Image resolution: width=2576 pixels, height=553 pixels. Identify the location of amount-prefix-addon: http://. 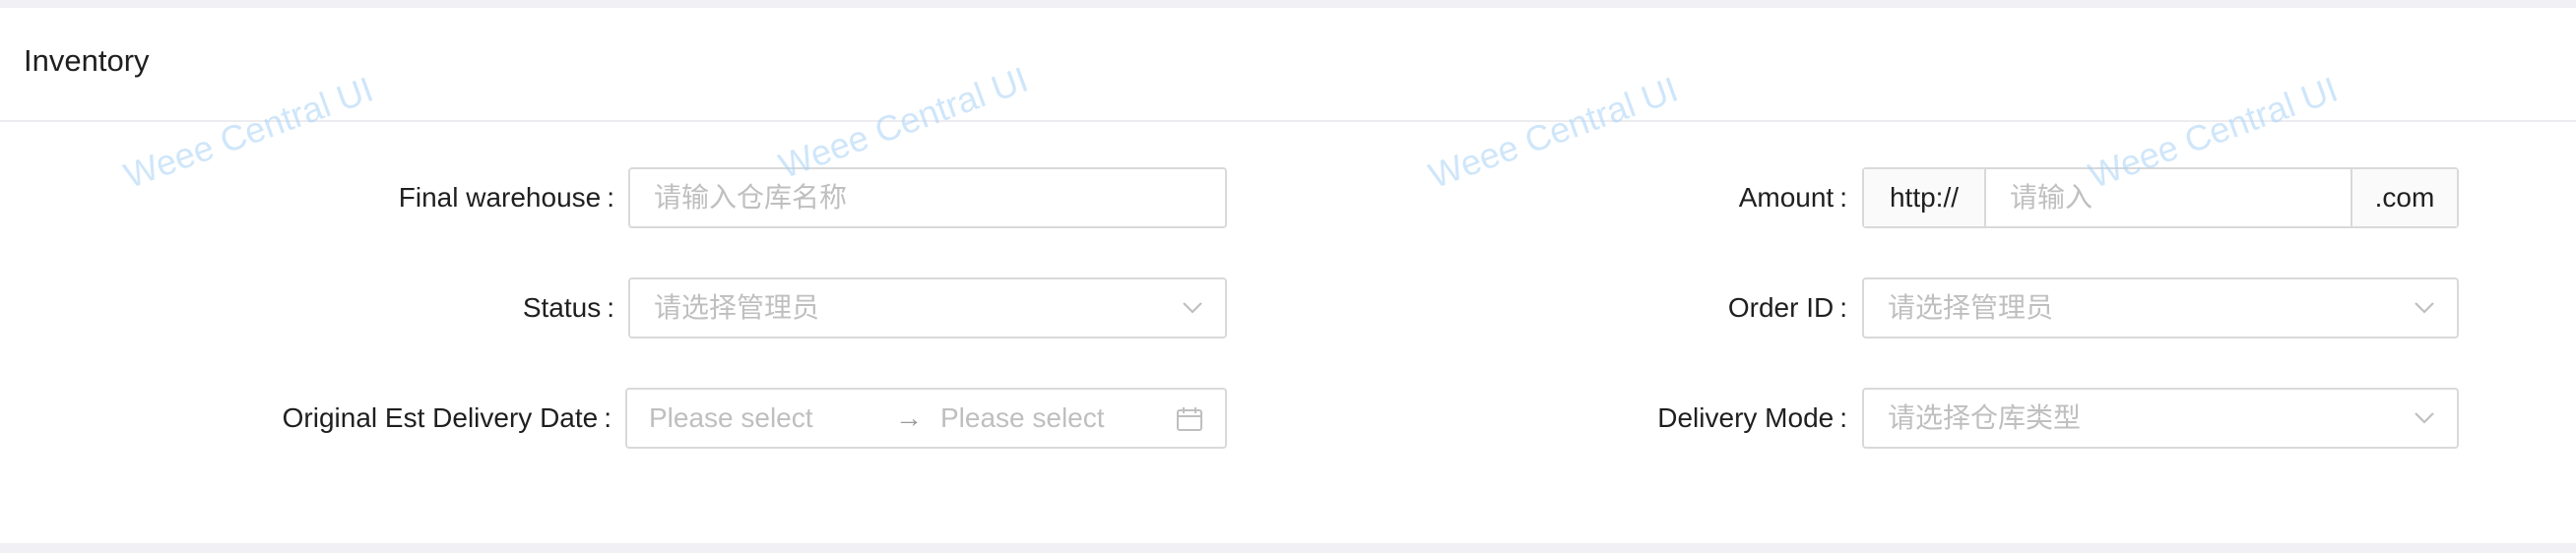
(1925, 197).